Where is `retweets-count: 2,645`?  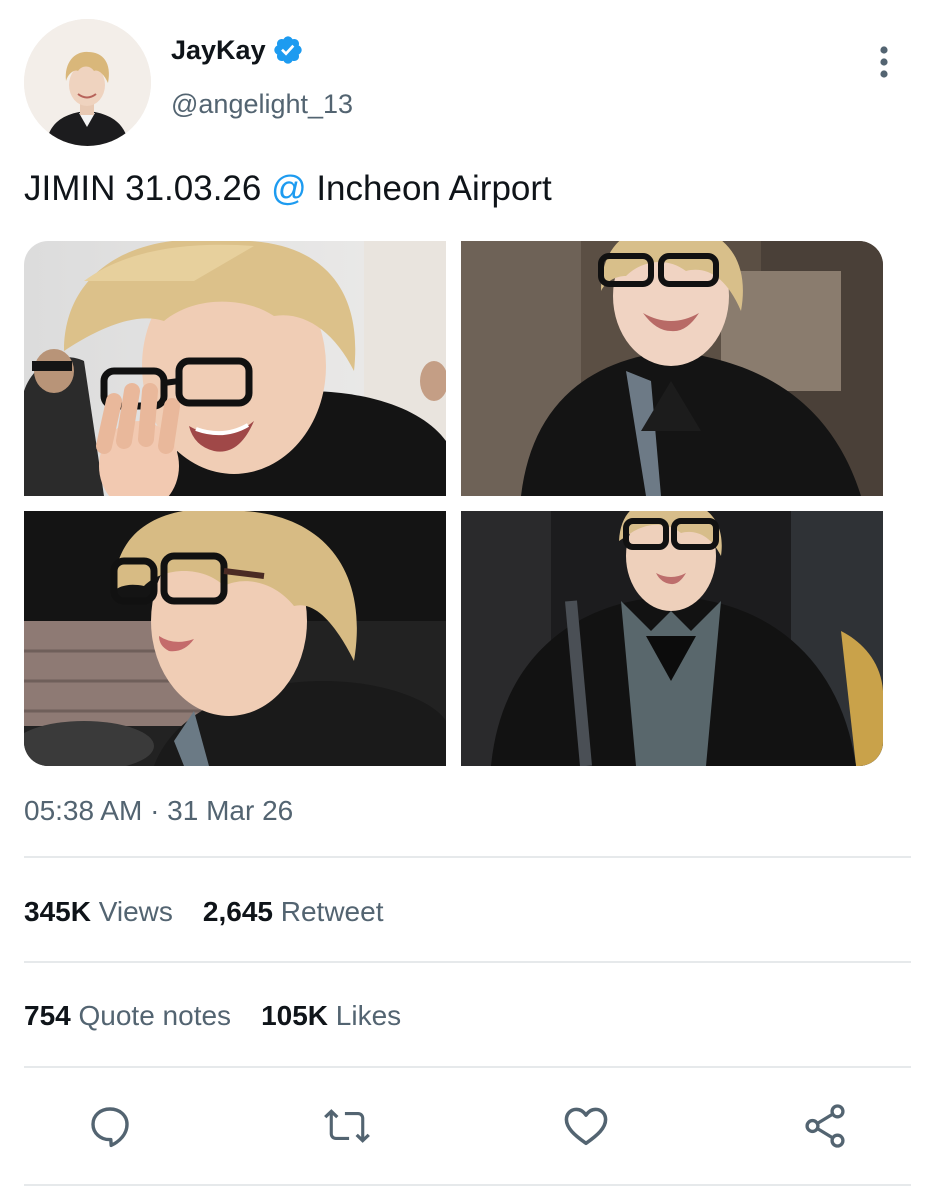
retweets-count: 2,645 is located at coordinates (237, 911).